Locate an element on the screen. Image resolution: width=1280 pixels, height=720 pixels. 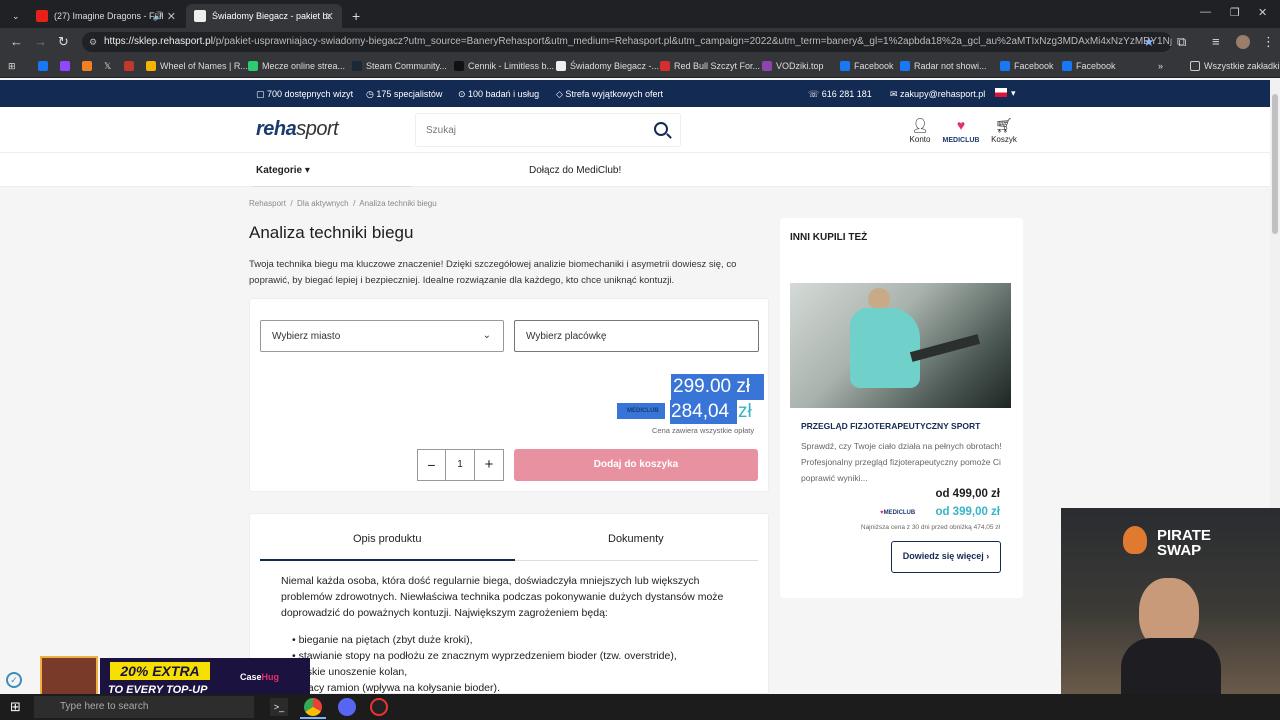
site-info-icon: ⚙ is located at coordinates (93, 42).